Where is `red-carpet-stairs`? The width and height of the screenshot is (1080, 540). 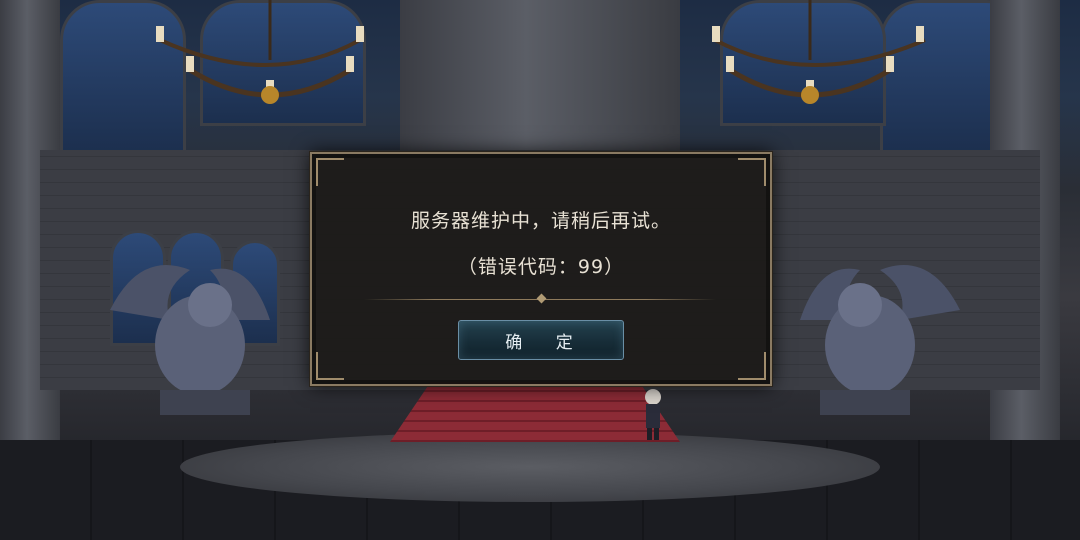
red-carpet-stairs is located at coordinates (535, 412).